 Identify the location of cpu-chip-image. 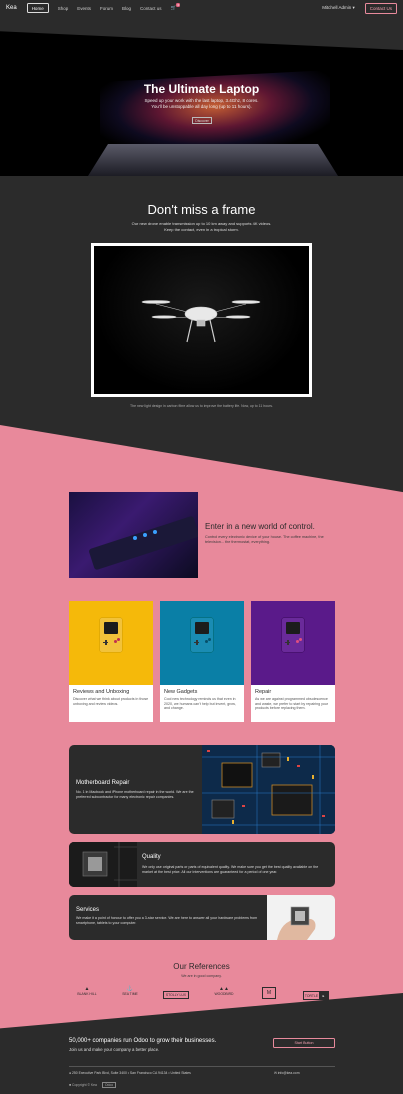
(103, 864).